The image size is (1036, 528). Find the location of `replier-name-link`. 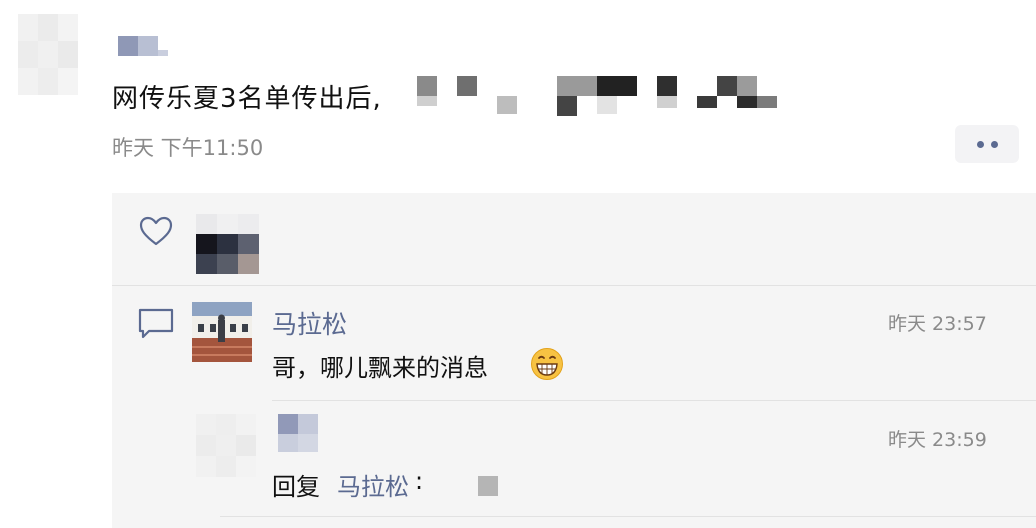

replier-name-link is located at coordinates (299, 434).